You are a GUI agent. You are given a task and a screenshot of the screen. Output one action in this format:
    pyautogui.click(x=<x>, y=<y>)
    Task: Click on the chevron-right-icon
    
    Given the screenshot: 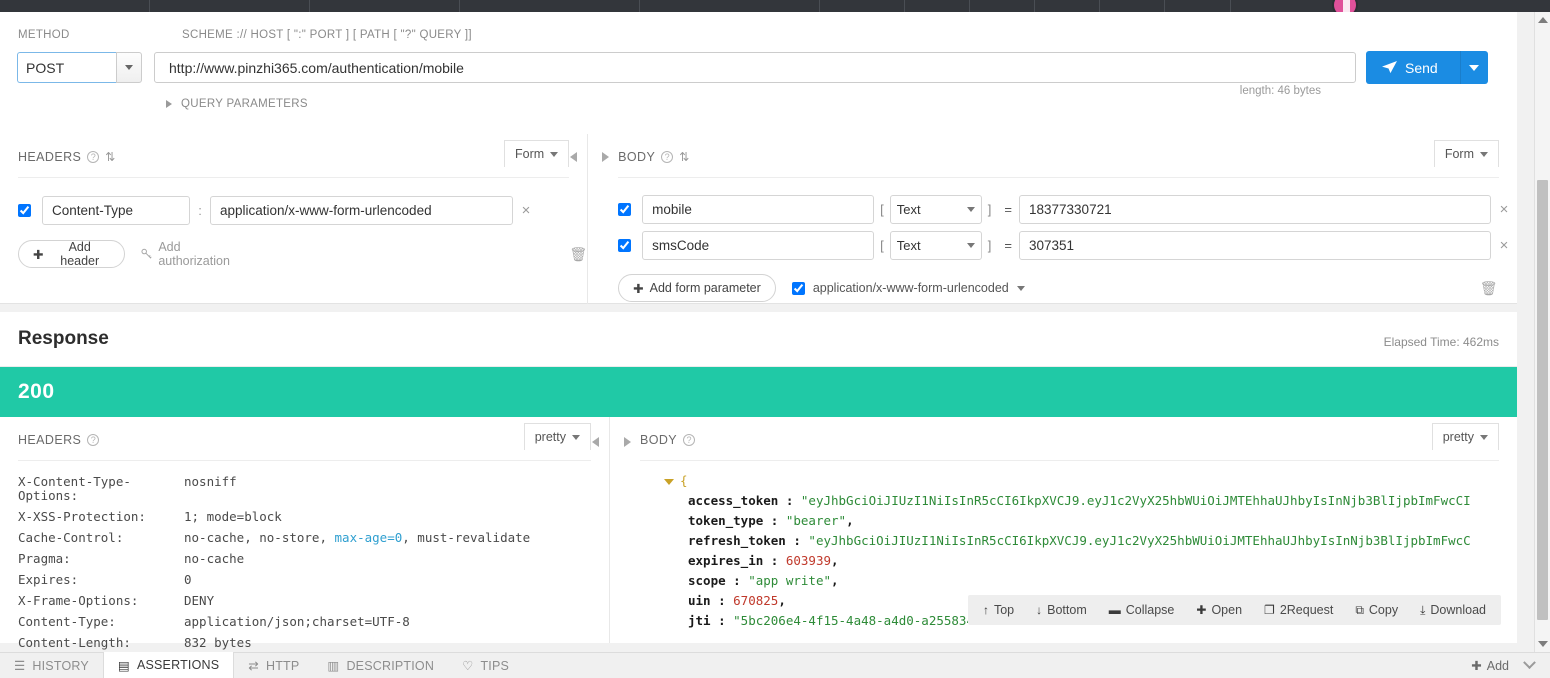 What is the action you would take?
    pyautogui.click(x=605, y=157)
    